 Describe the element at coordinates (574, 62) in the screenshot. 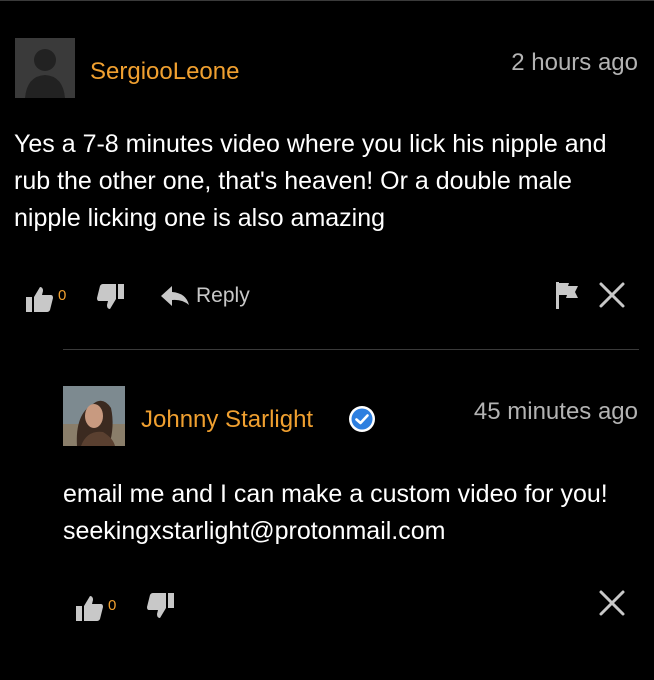

I see `comment-timestamp: 2 hours ago` at that location.